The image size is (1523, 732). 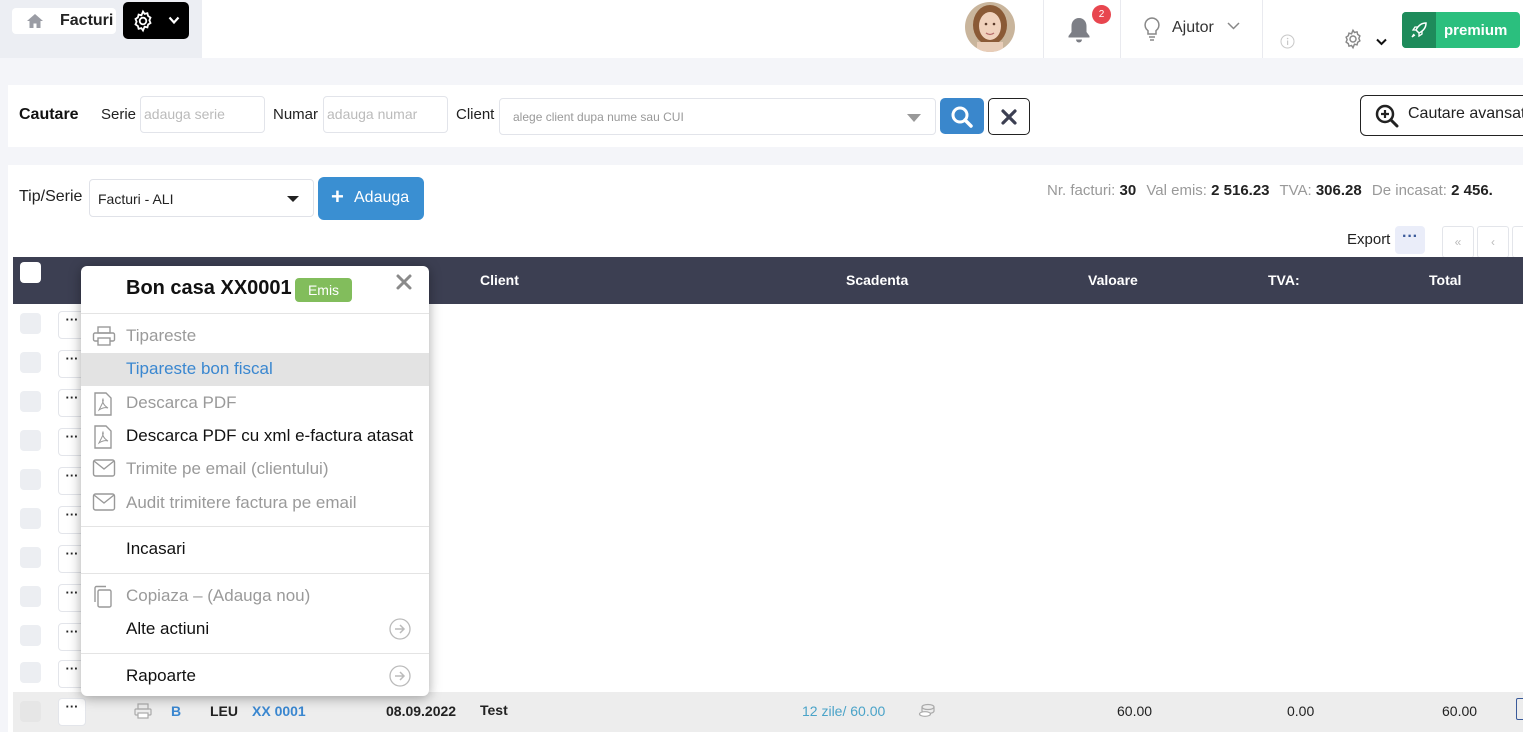 What do you see at coordinates (209, 288) in the screenshot?
I see `menu-title: Bon casa XX0001` at bounding box center [209, 288].